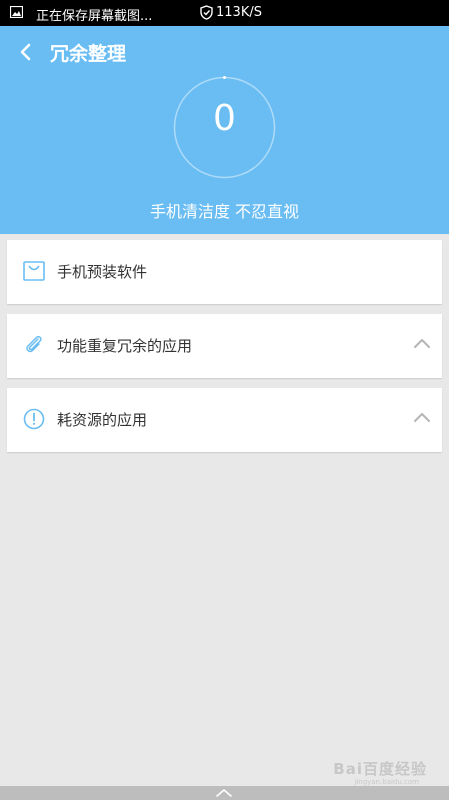 The image size is (449, 800). What do you see at coordinates (224, 211) in the screenshot?
I see `cleanliness-caption: 手机清洁度 不忍直视` at bounding box center [224, 211].